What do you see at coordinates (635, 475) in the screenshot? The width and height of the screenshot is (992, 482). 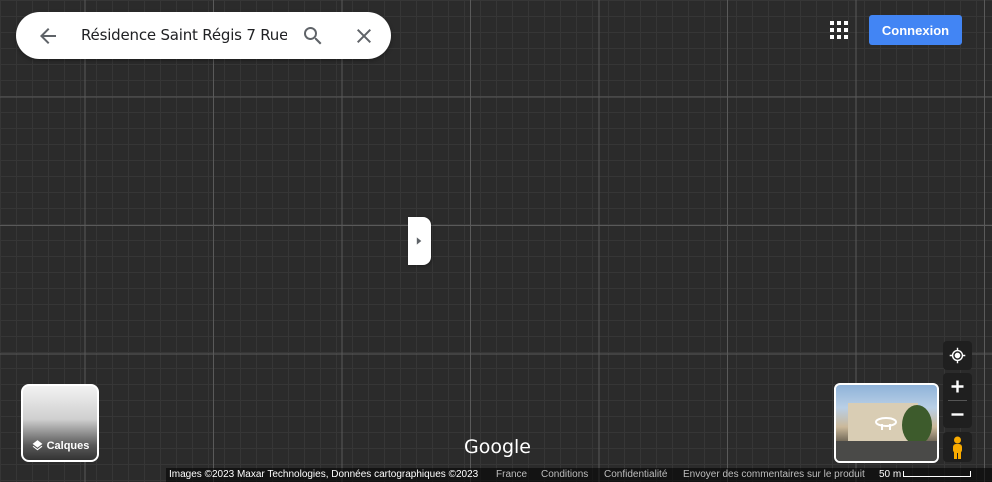 I see `privacy-link: Confidentialité` at bounding box center [635, 475].